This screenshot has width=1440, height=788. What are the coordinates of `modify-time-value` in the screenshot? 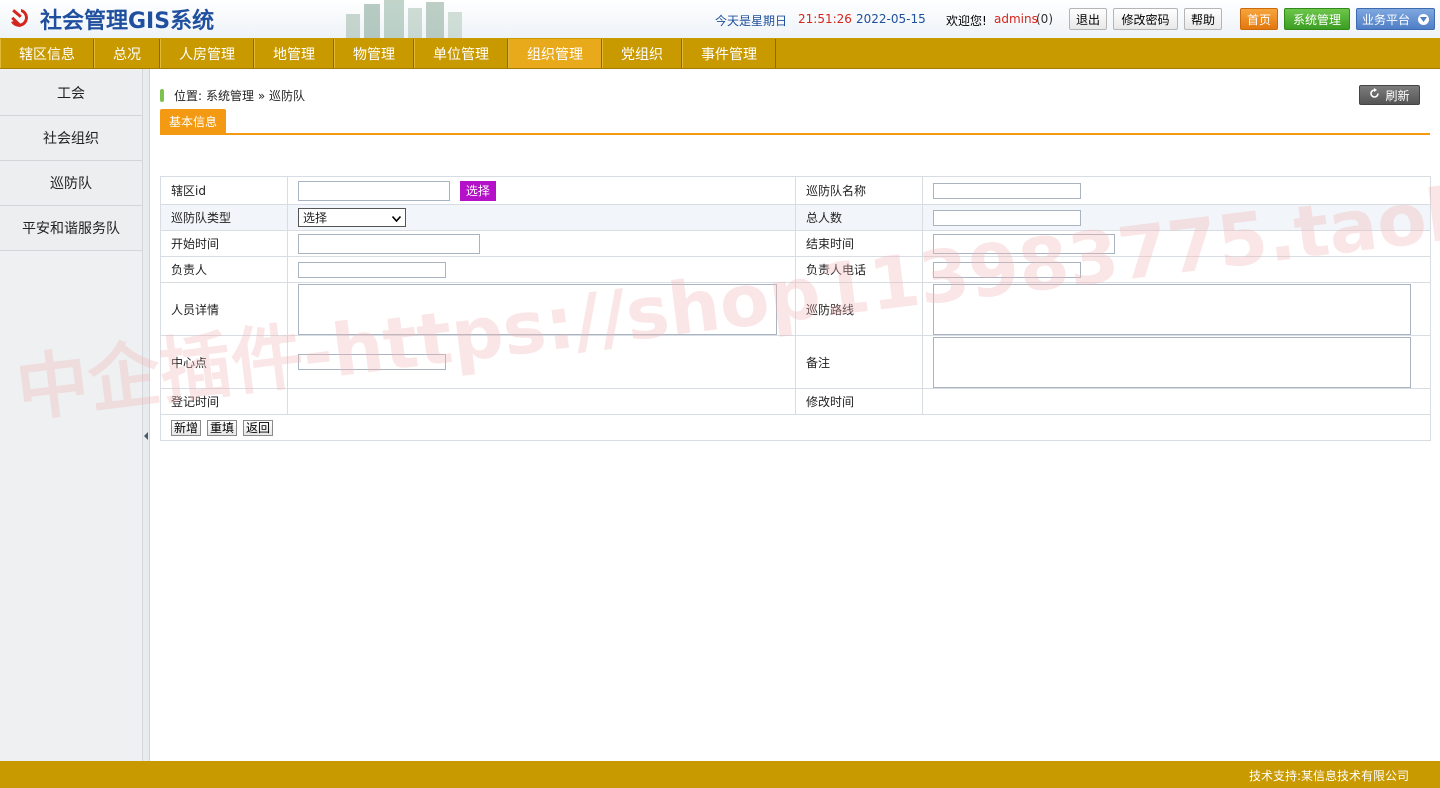 It's located at (1176, 401).